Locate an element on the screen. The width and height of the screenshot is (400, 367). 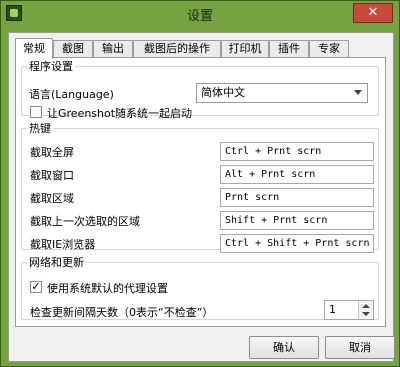
language-label: 语言(Language) is located at coordinates (71, 94).